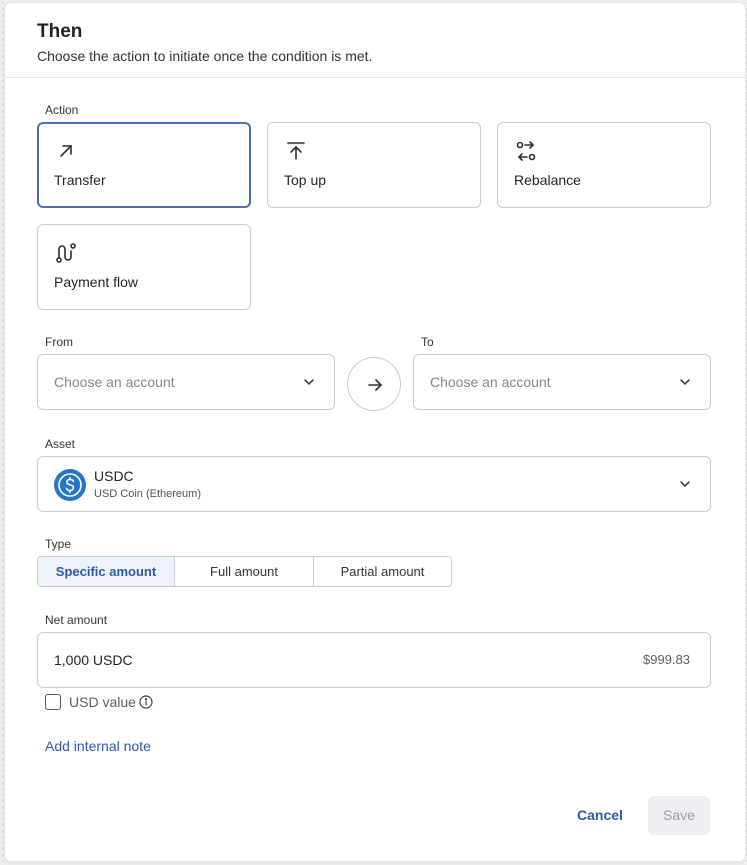 The height and width of the screenshot is (865, 747). What do you see at coordinates (76, 620) in the screenshot?
I see `net-amount-label: Net amount` at bounding box center [76, 620].